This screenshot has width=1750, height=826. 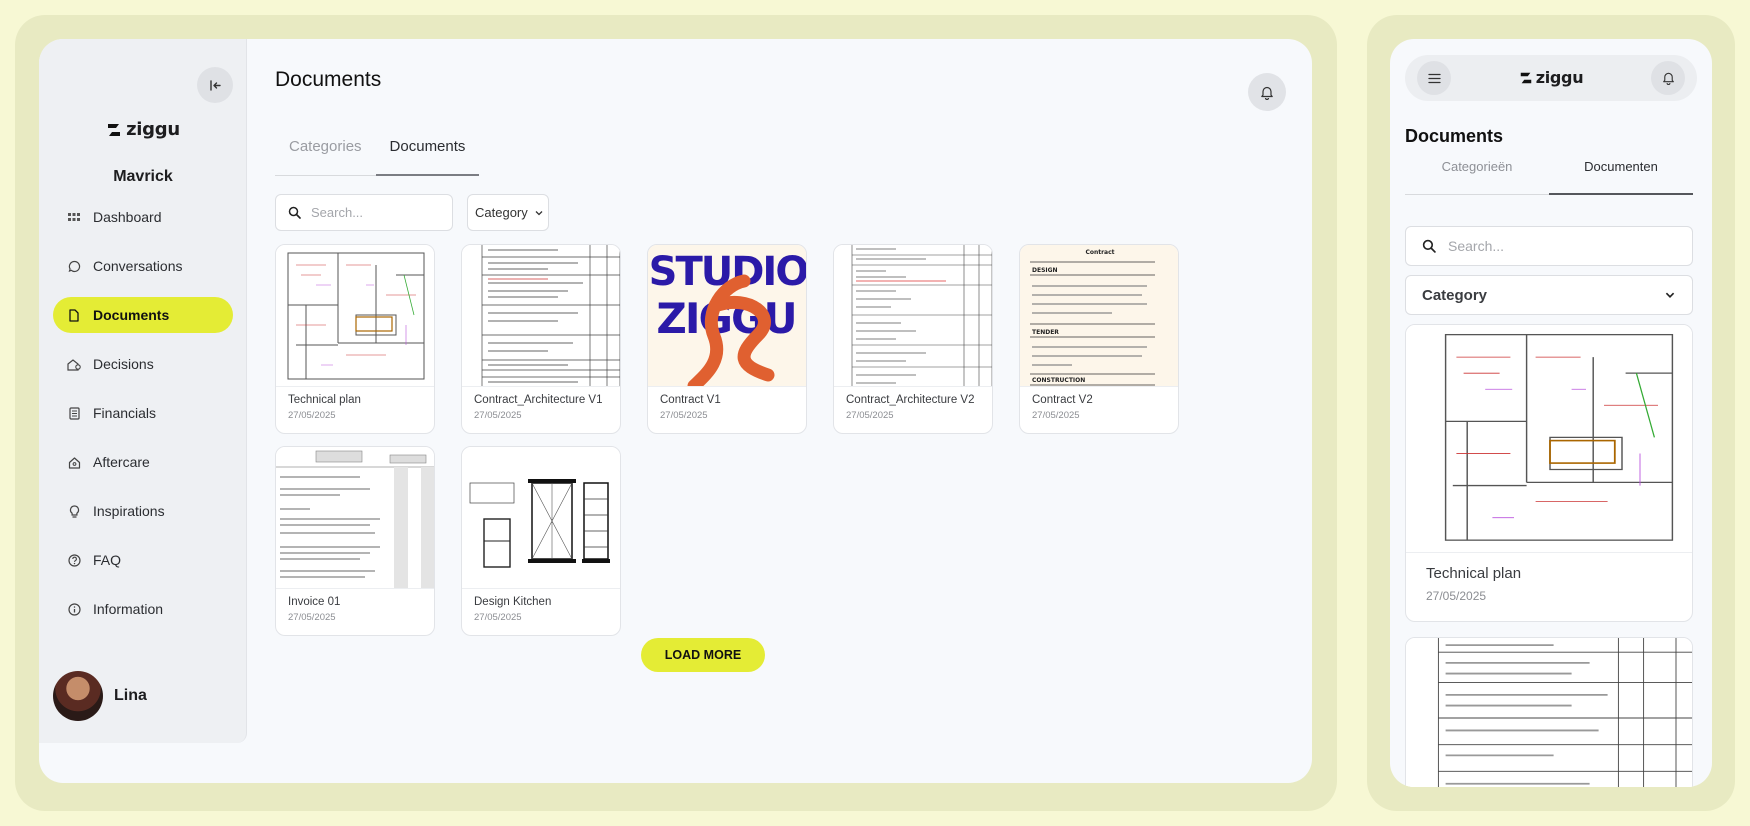 What do you see at coordinates (127, 217) in the screenshot?
I see `sidebar-item-label: Dashboard` at bounding box center [127, 217].